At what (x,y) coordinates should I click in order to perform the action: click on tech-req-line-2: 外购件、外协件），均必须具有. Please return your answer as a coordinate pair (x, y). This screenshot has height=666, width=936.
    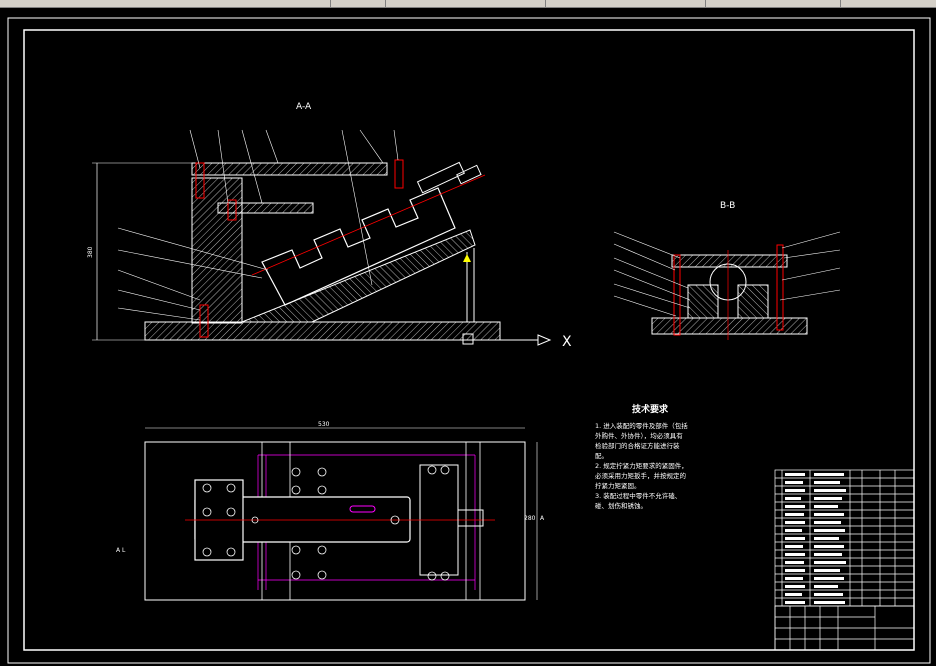
    Looking at the image, I should click on (639, 435).